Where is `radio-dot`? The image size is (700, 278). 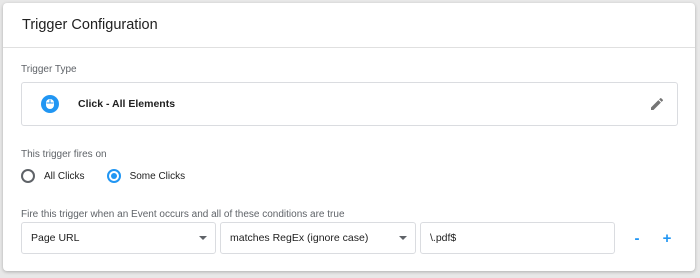 radio-dot is located at coordinates (113, 176).